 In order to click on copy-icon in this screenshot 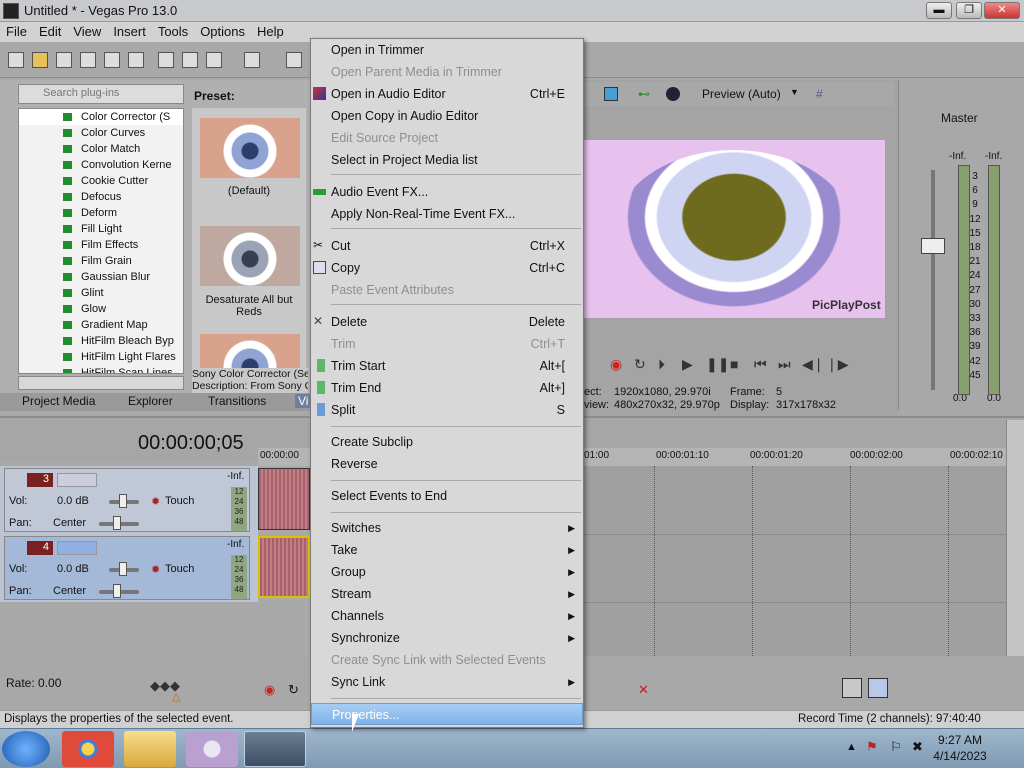, I will do `click(190, 60)`.